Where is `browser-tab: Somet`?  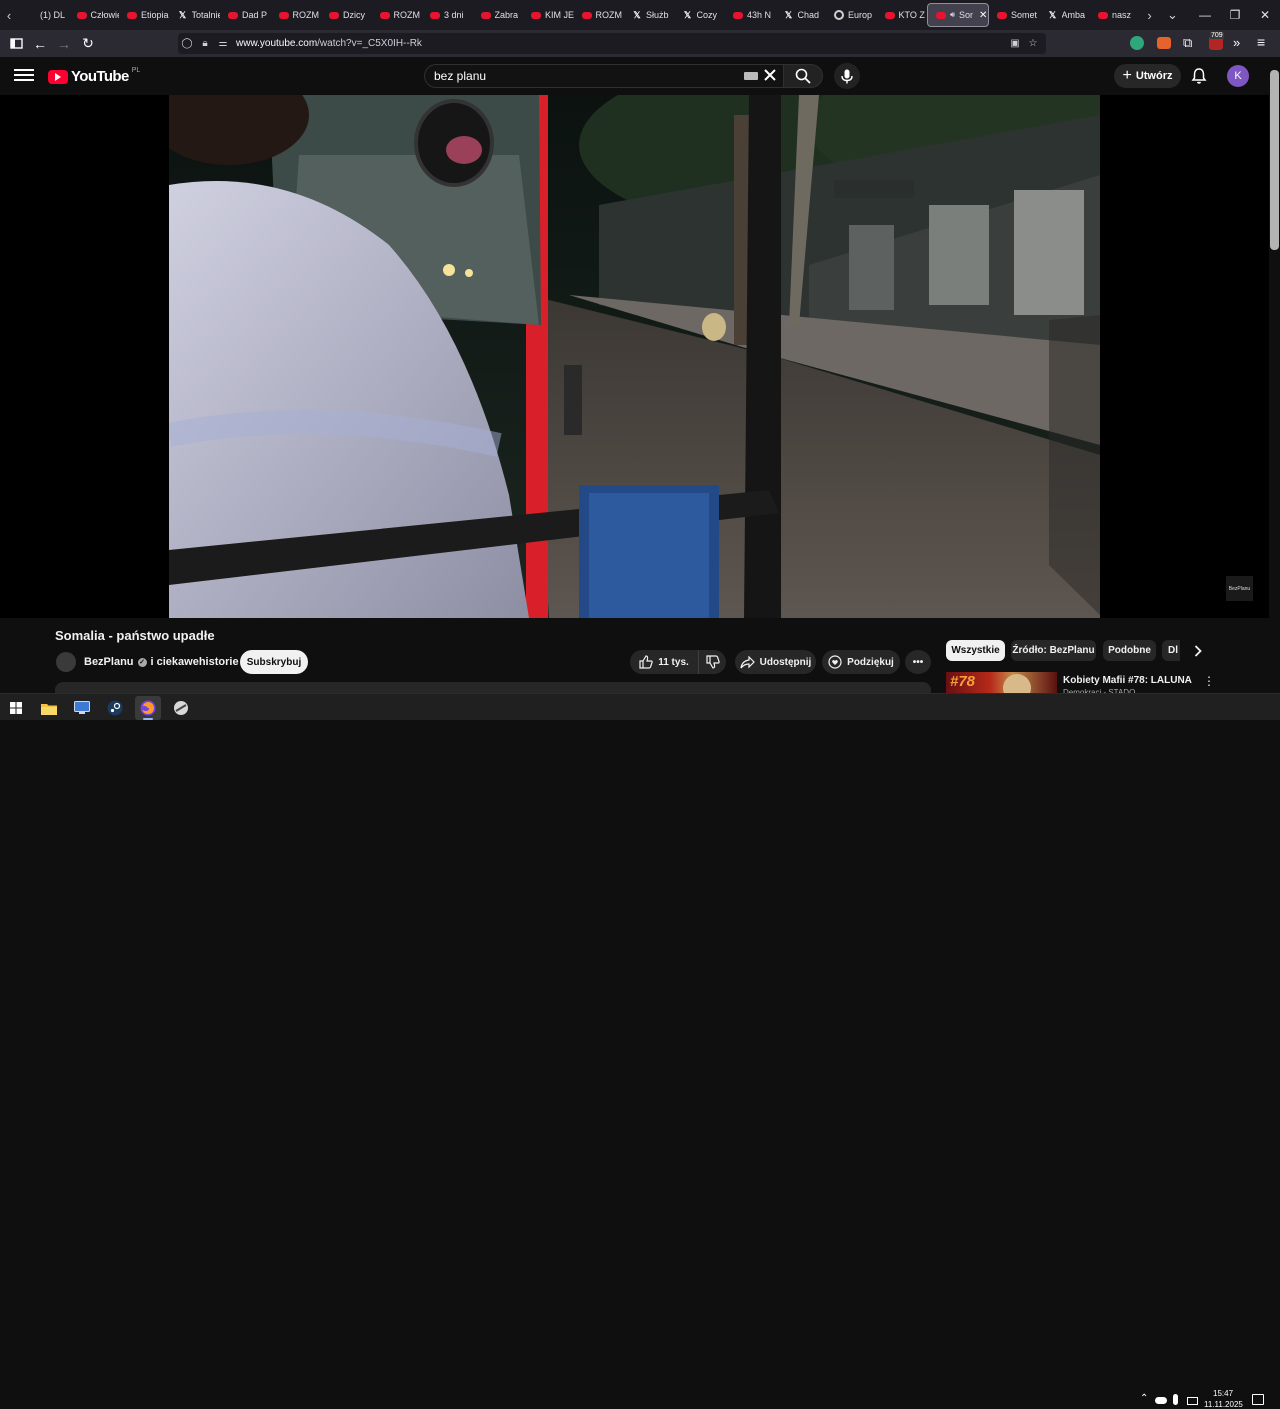
browser-tab: Somet is located at coordinates (1014, 15).